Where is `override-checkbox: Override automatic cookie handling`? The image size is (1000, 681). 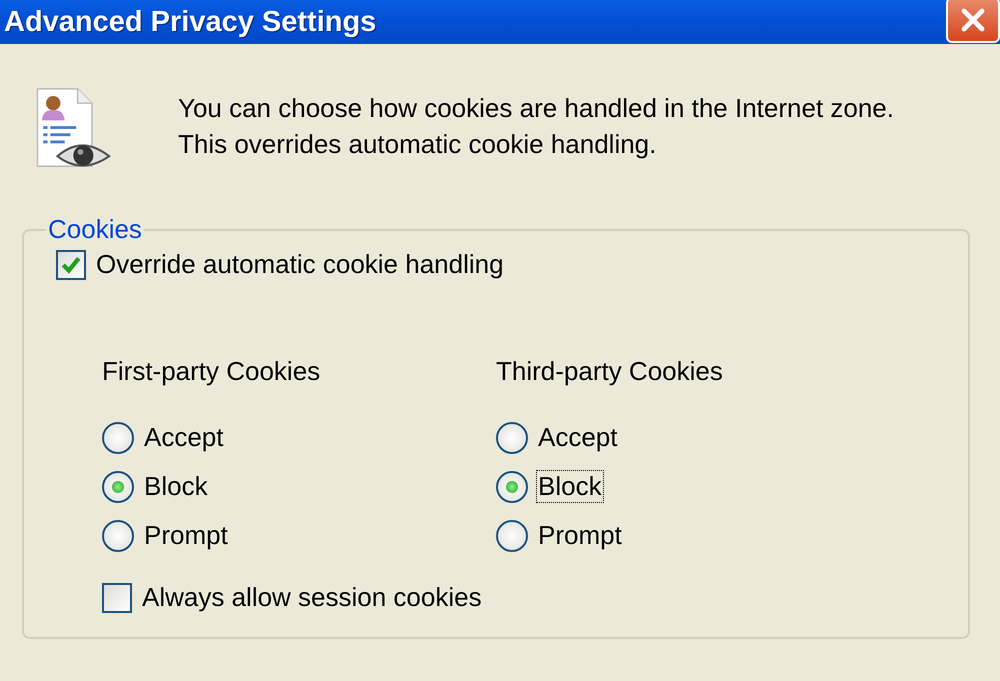 override-checkbox: Override automatic cookie handling is located at coordinates (512, 264).